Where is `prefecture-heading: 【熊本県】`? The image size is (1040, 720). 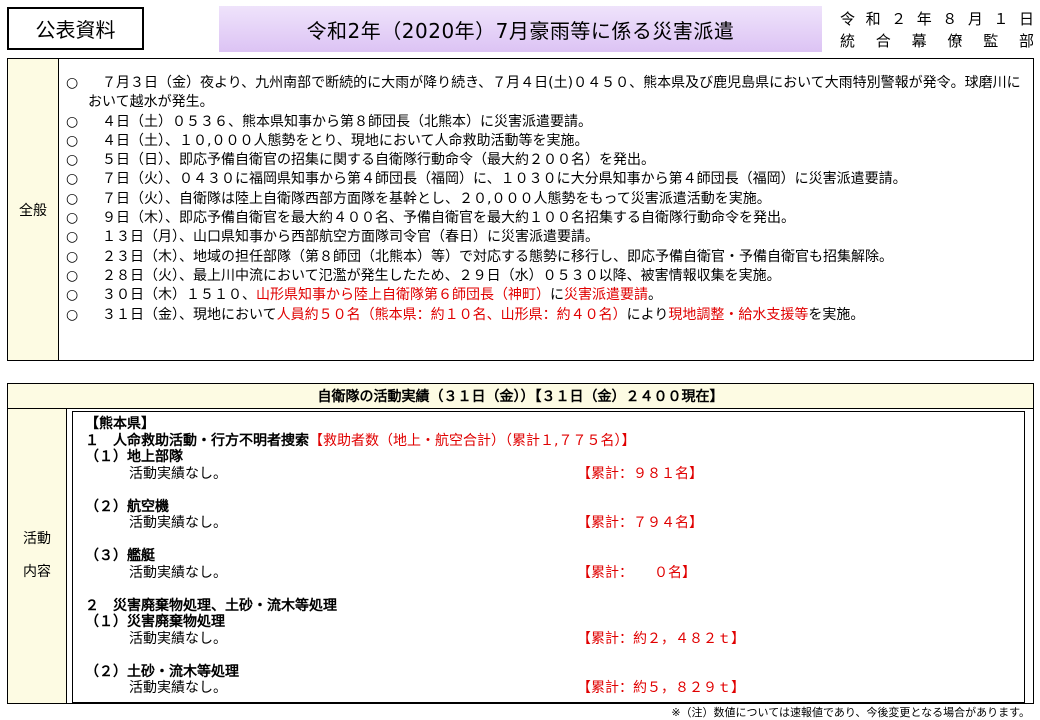
prefecture-heading: 【熊本県】 is located at coordinates (120, 424).